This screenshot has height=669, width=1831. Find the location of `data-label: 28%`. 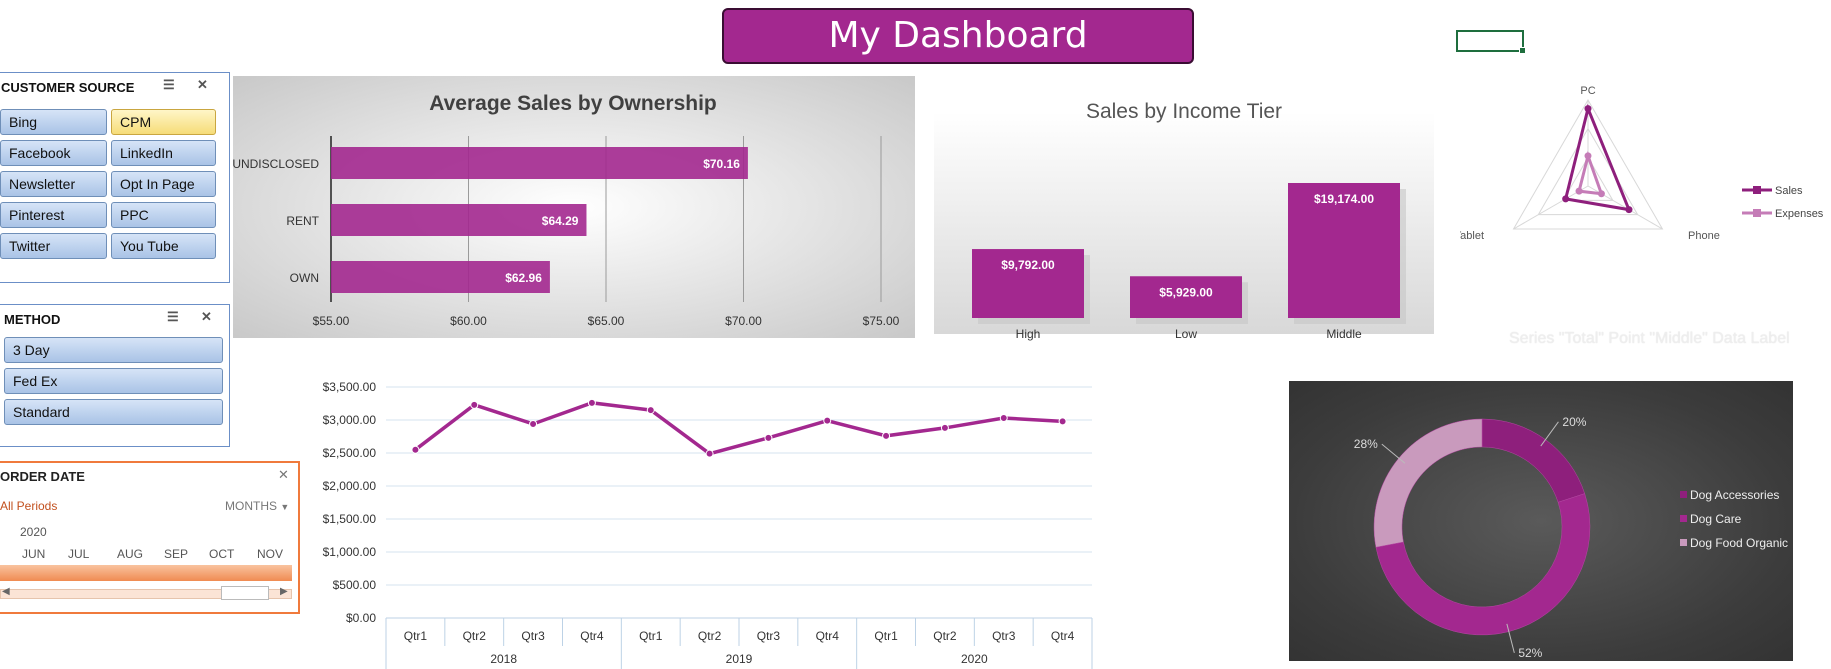

data-label: 28% is located at coordinates (1366, 444).